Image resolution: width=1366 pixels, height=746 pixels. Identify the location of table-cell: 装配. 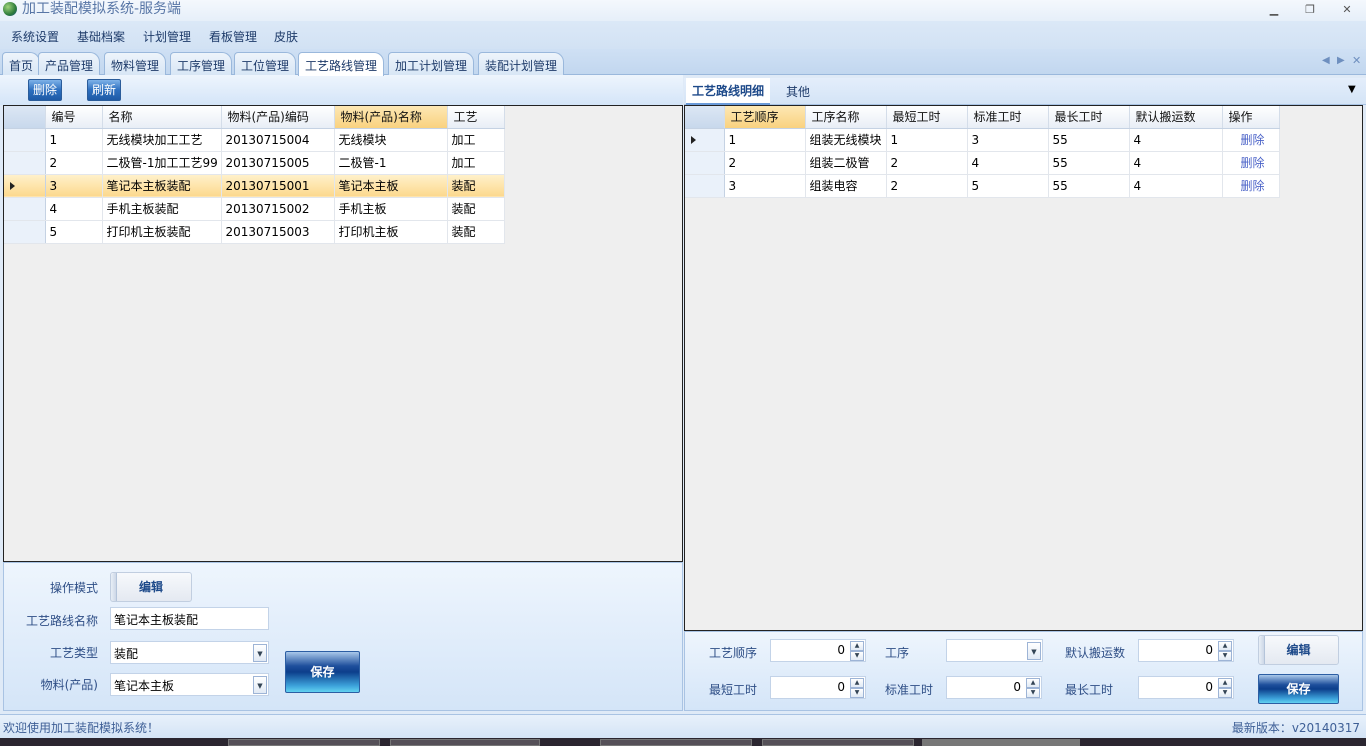
(476, 232).